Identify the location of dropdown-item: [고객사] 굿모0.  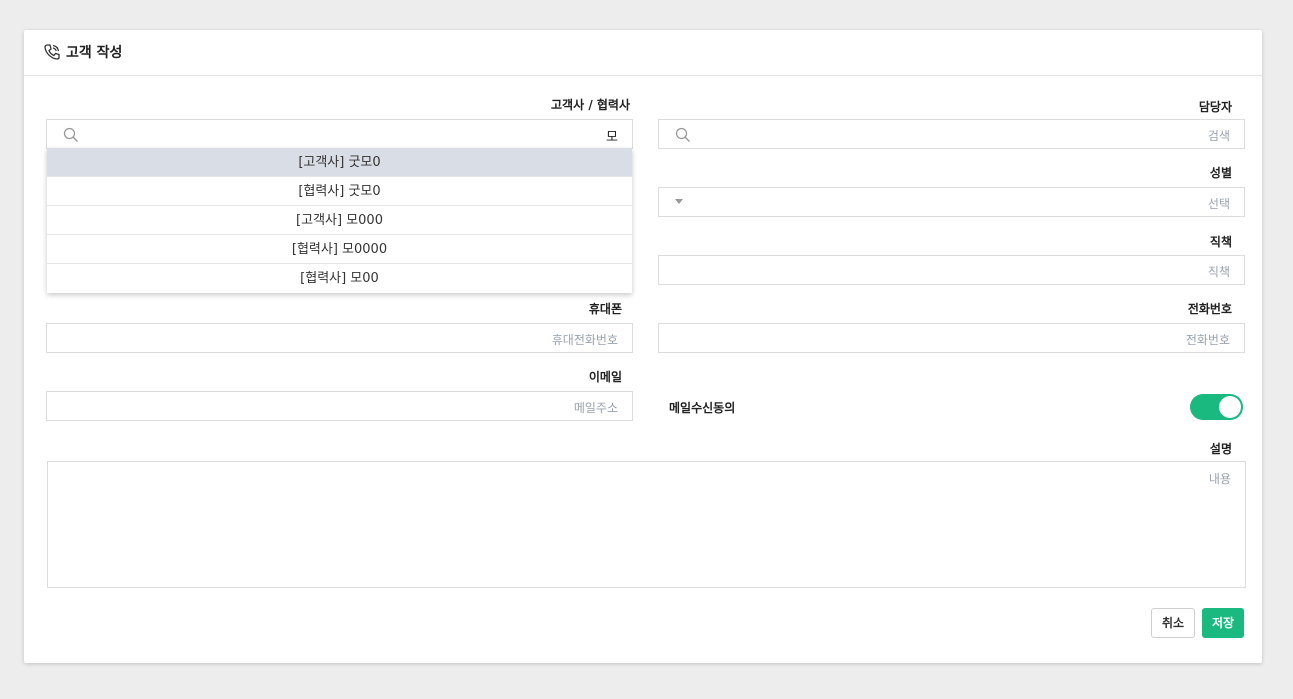
(339, 162).